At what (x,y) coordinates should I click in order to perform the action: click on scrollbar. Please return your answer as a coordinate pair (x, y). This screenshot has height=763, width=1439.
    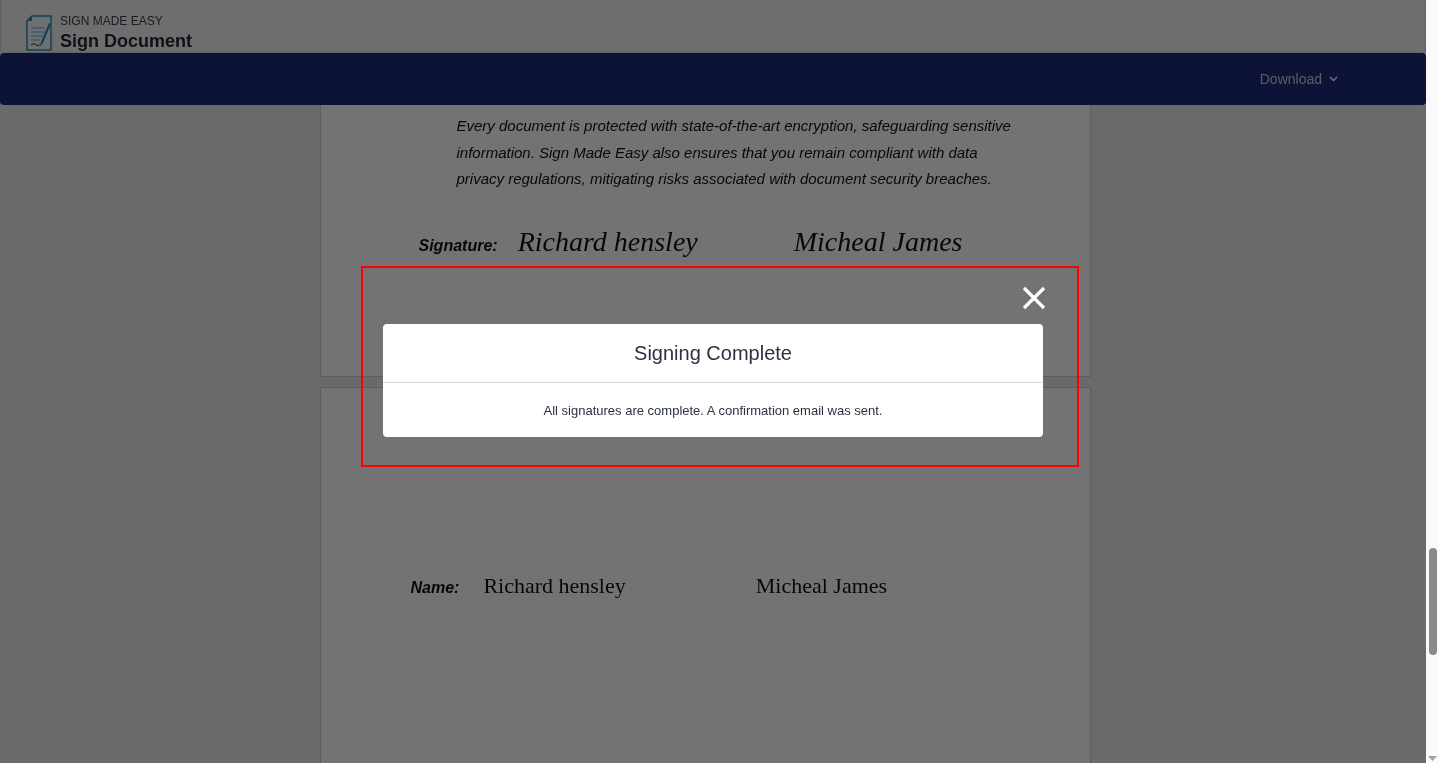
    Looking at the image, I should click on (1432, 381).